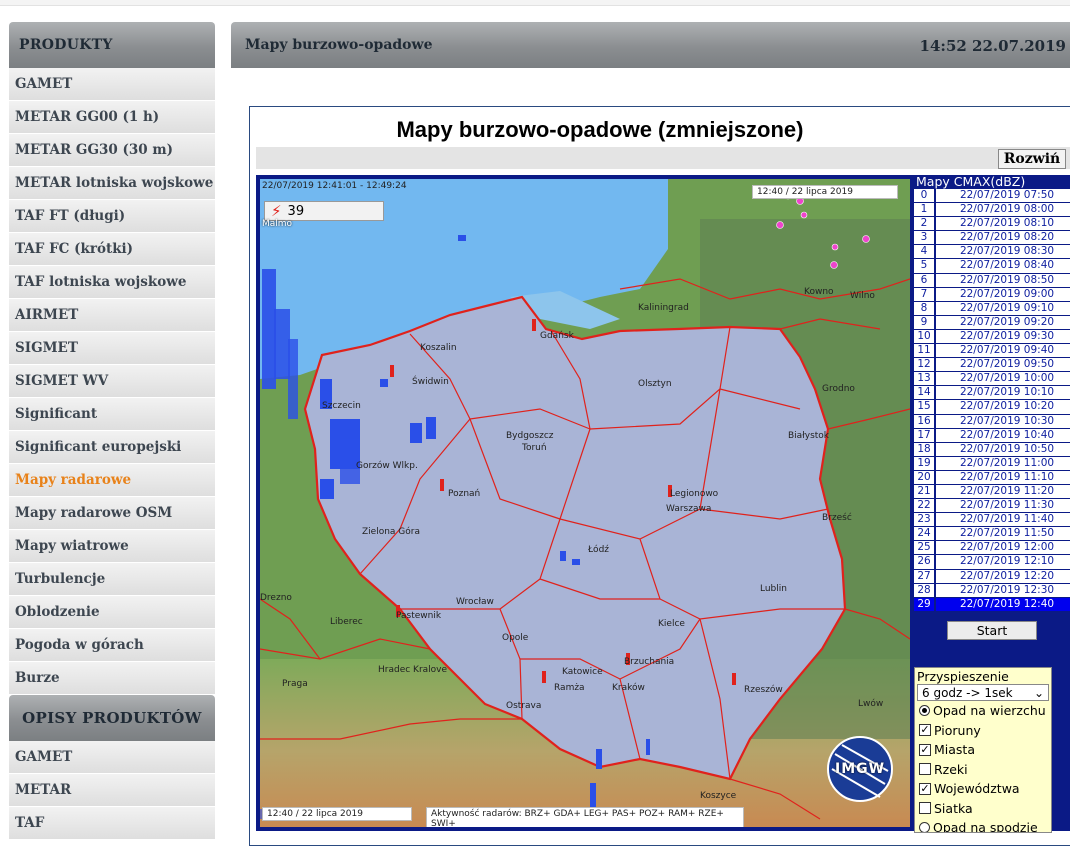 The height and width of the screenshot is (846, 1070). What do you see at coordinates (992, 322) in the screenshot?
I see `time-row: 9 22/07/2019 09:20` at bounding box center [992, 322].